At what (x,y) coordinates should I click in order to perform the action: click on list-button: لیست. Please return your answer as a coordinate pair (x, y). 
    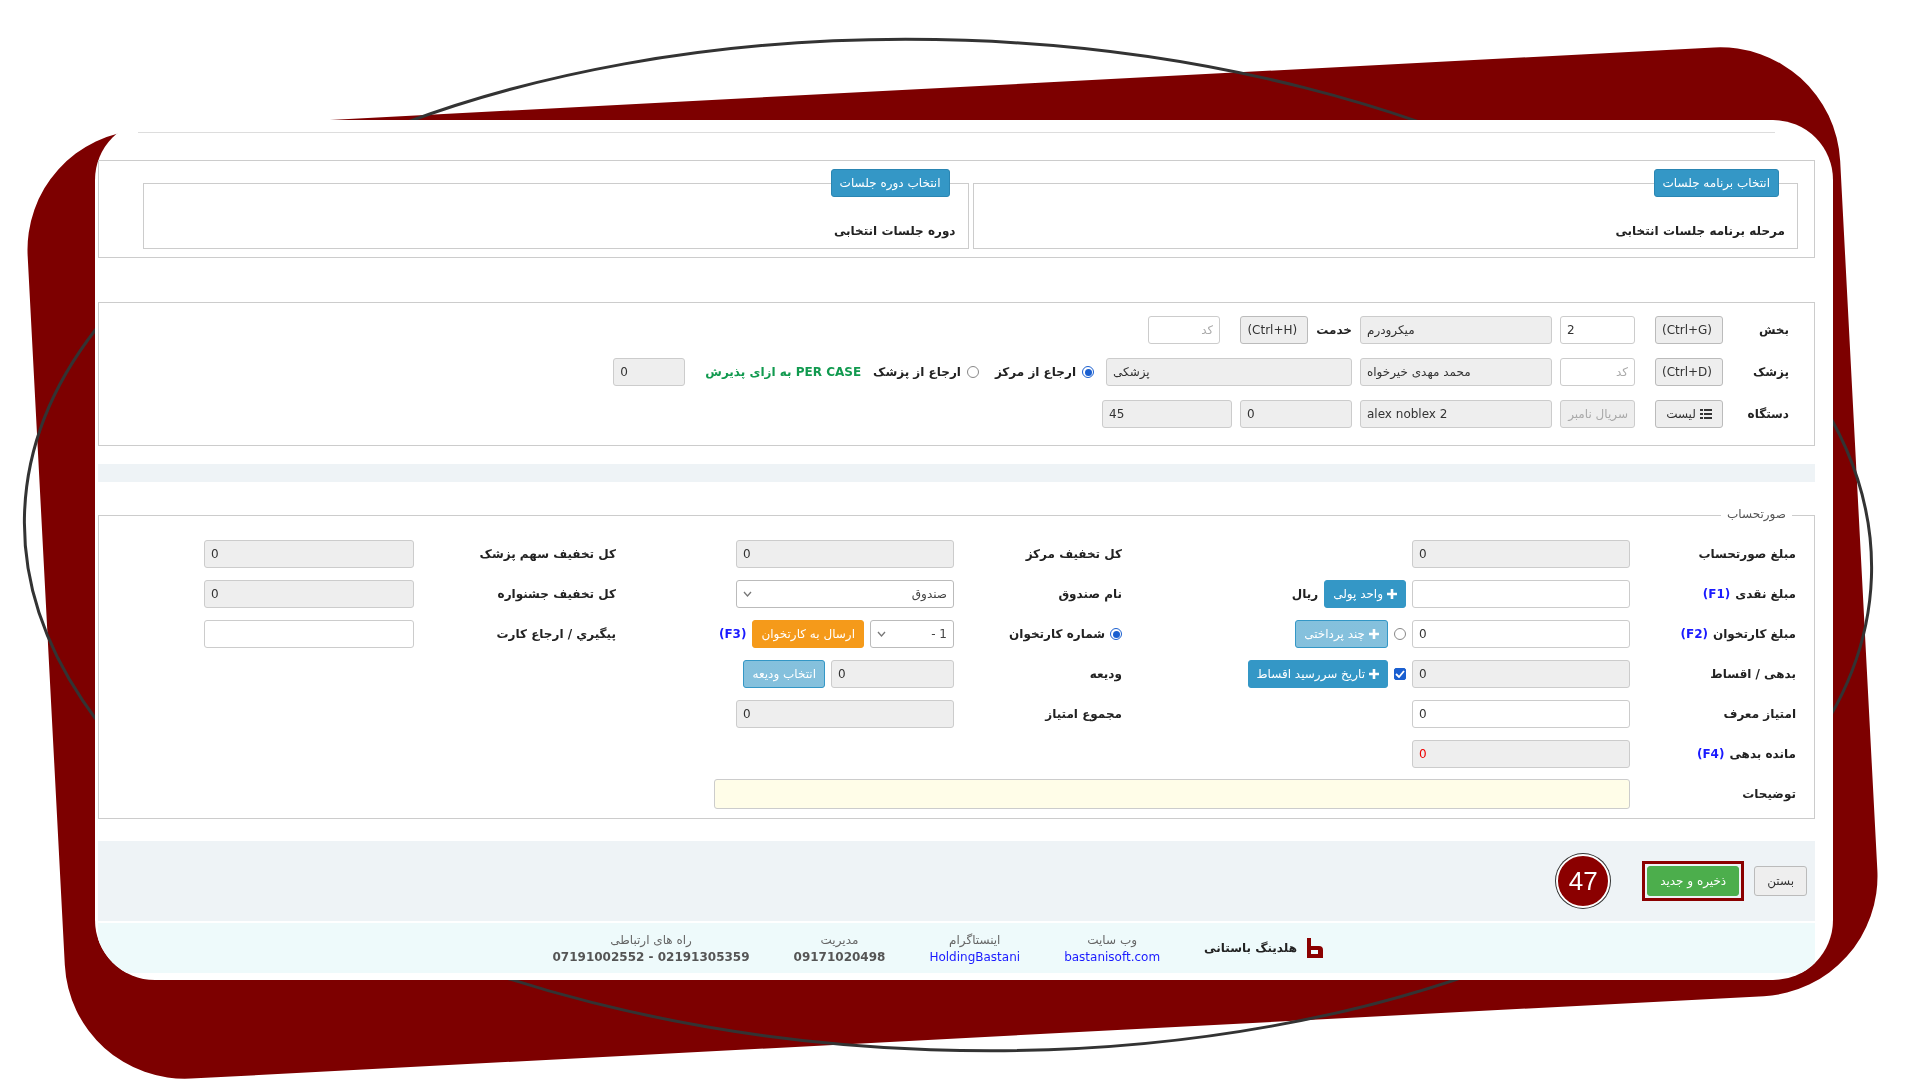
    Looking at the image, I should click on (1689, 414).